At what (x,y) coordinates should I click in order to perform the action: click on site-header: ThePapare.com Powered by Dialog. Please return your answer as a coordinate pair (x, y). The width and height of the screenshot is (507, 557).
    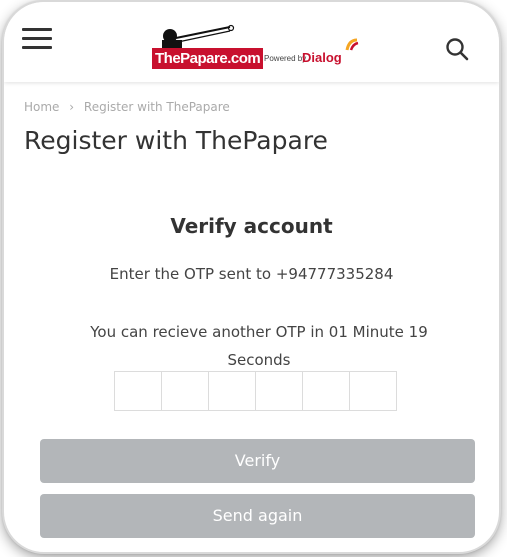
    Looking at the image, I should click on (251, 42).